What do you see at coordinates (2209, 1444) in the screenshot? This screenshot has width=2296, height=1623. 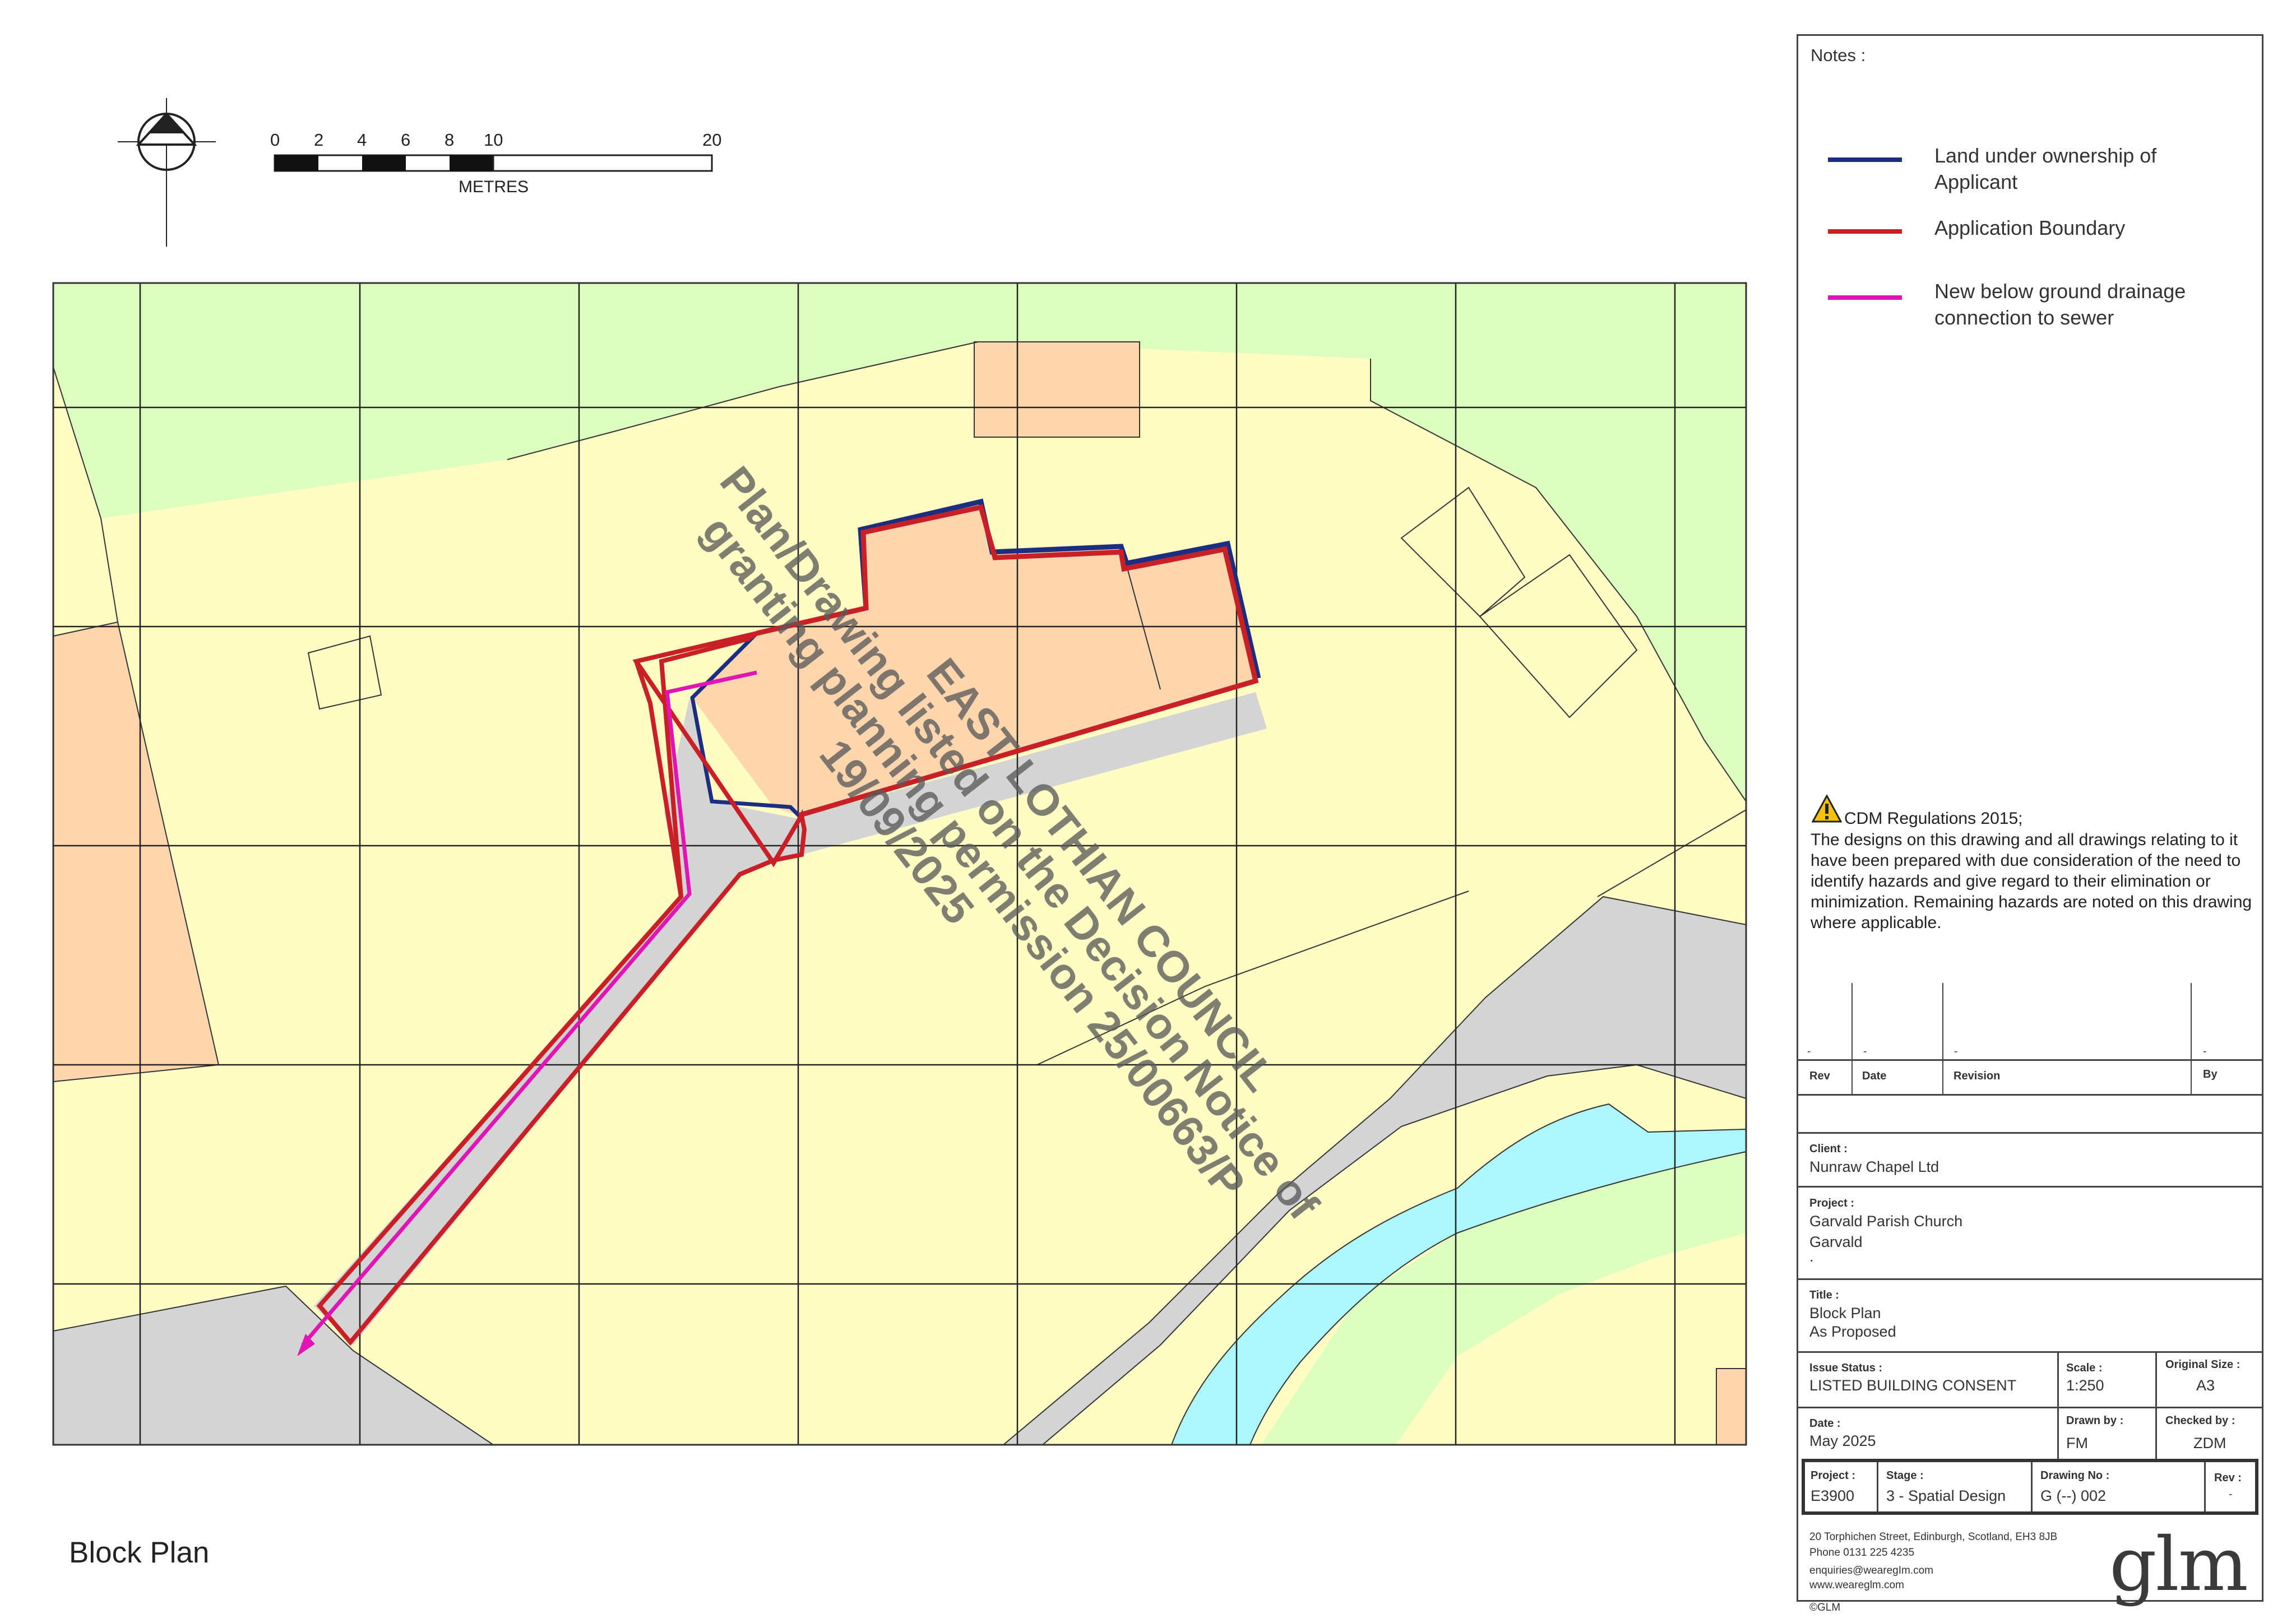 I see `checked-by-value: ZDM` at bounding box center [2209, 1444].